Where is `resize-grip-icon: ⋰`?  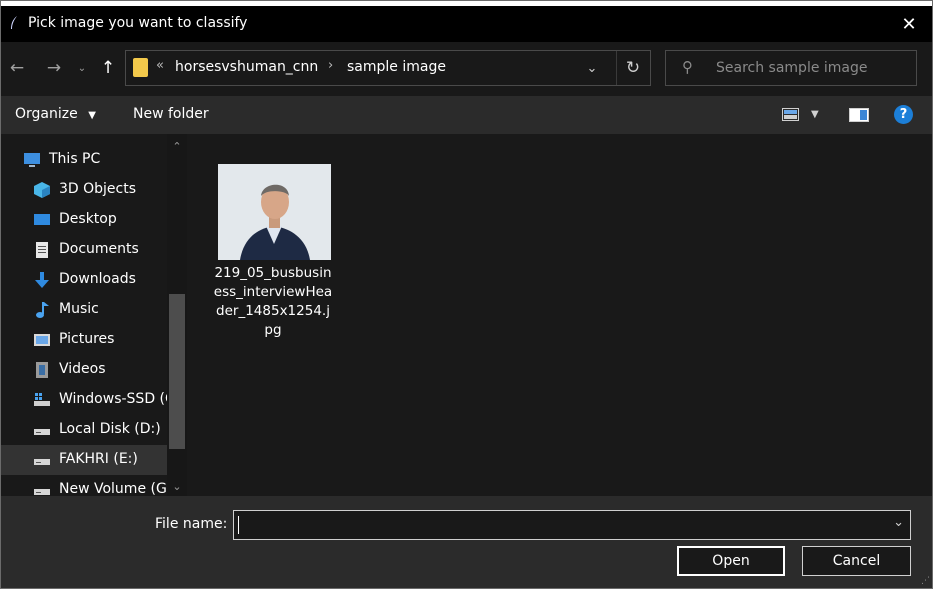
resize-grip-icon: ⋰ is located at coordinates (925, 581).